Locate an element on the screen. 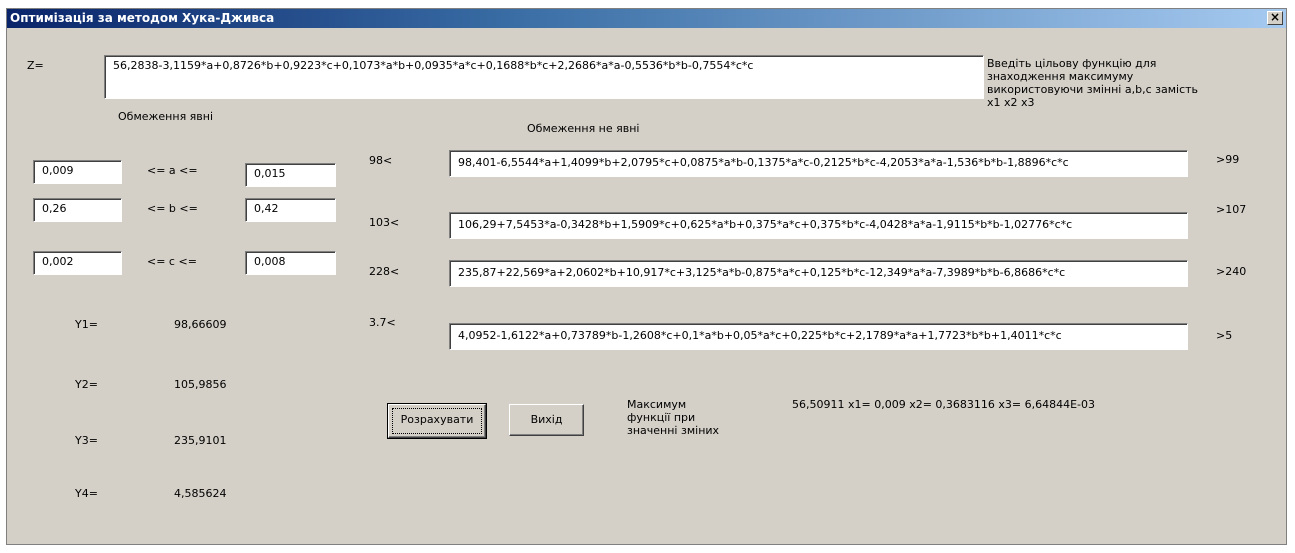  y4-label: Y4= is located at coordinates (86, 493).